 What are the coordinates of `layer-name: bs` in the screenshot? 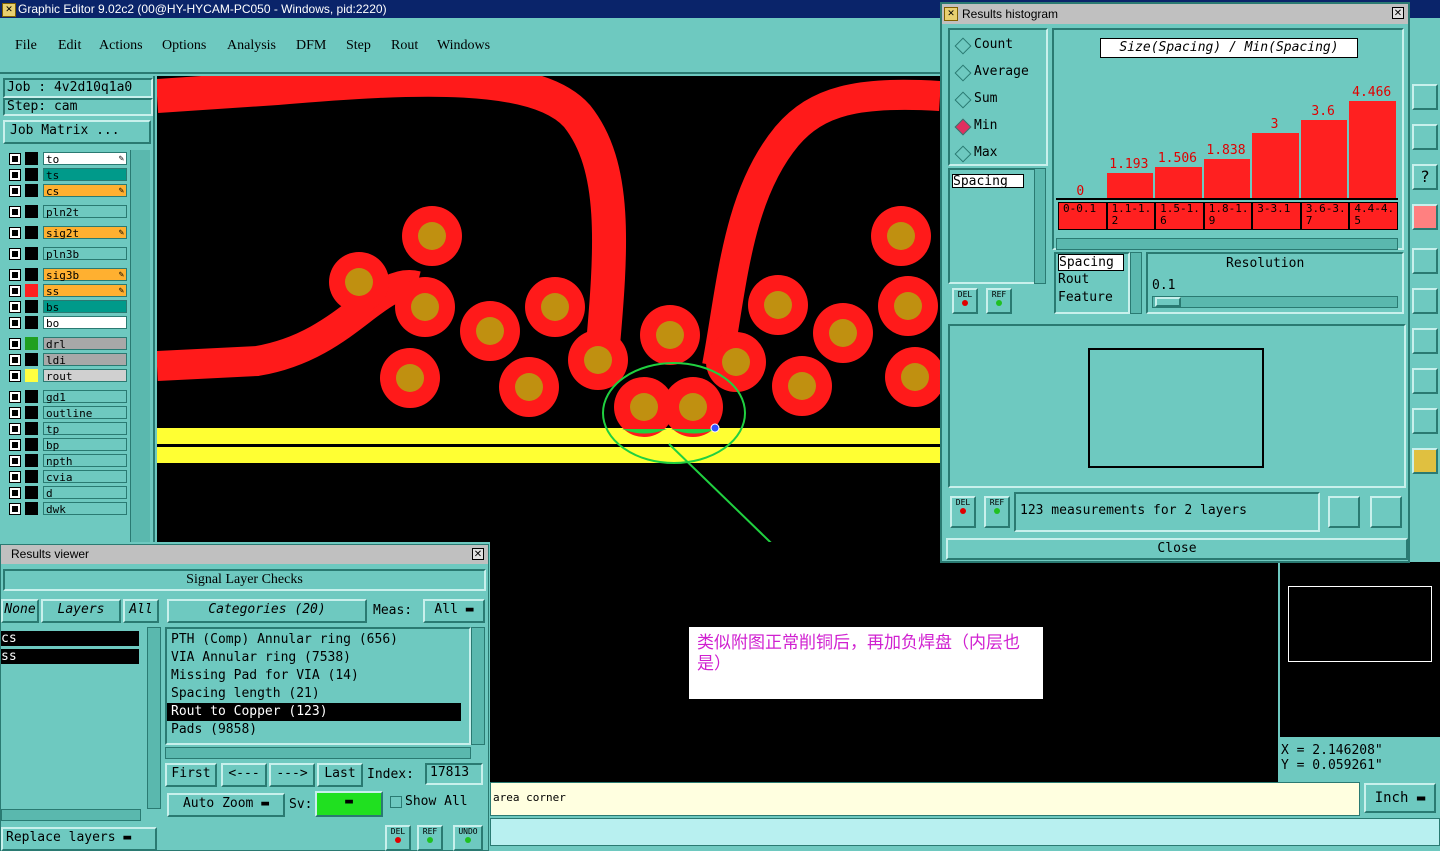 It's located at (85, 307).